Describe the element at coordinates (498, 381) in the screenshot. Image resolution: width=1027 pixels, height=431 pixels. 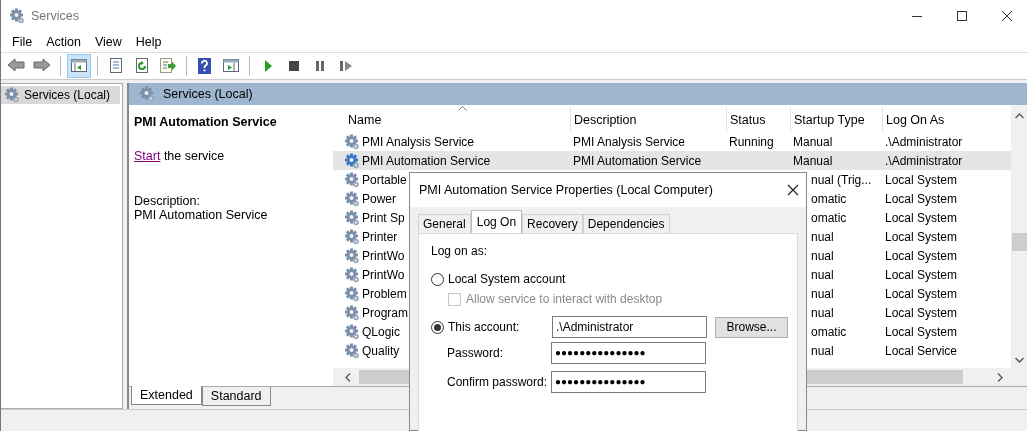
I see `field-label: Confirm password:` at that location.